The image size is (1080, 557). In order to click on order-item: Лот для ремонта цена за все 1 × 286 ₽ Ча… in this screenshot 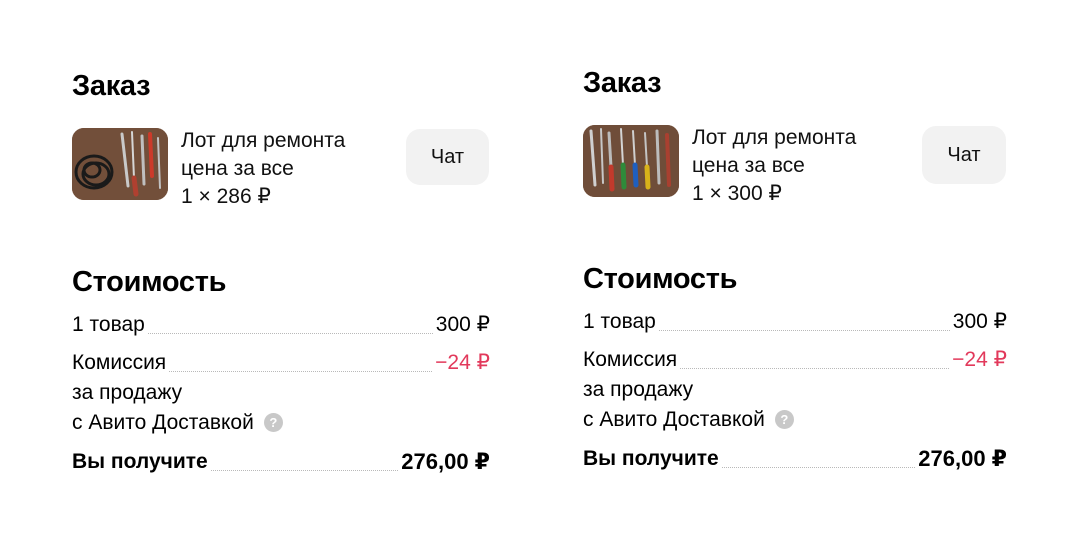, I will do `click(292, 176)`.